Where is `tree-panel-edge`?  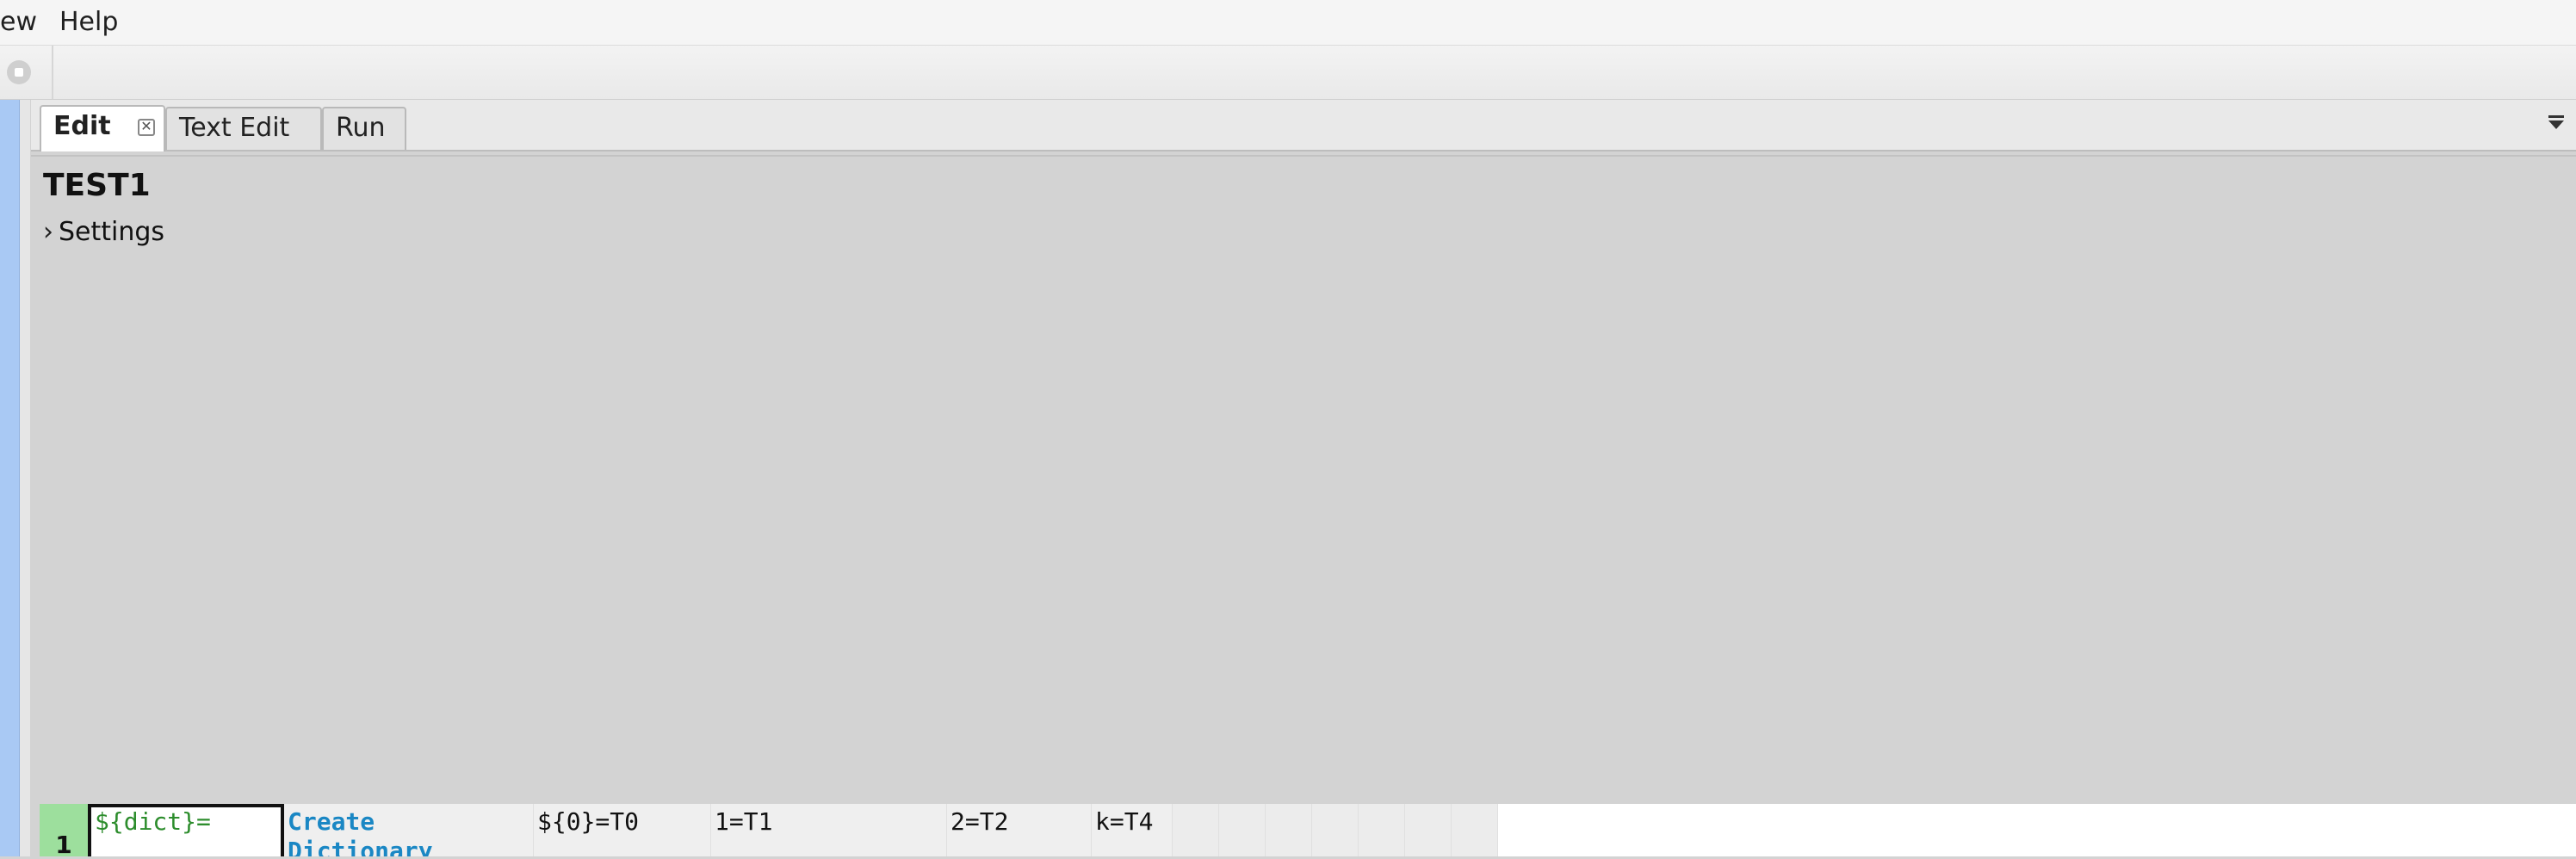
tree-panel-edge is located at coordinates (10, 478).